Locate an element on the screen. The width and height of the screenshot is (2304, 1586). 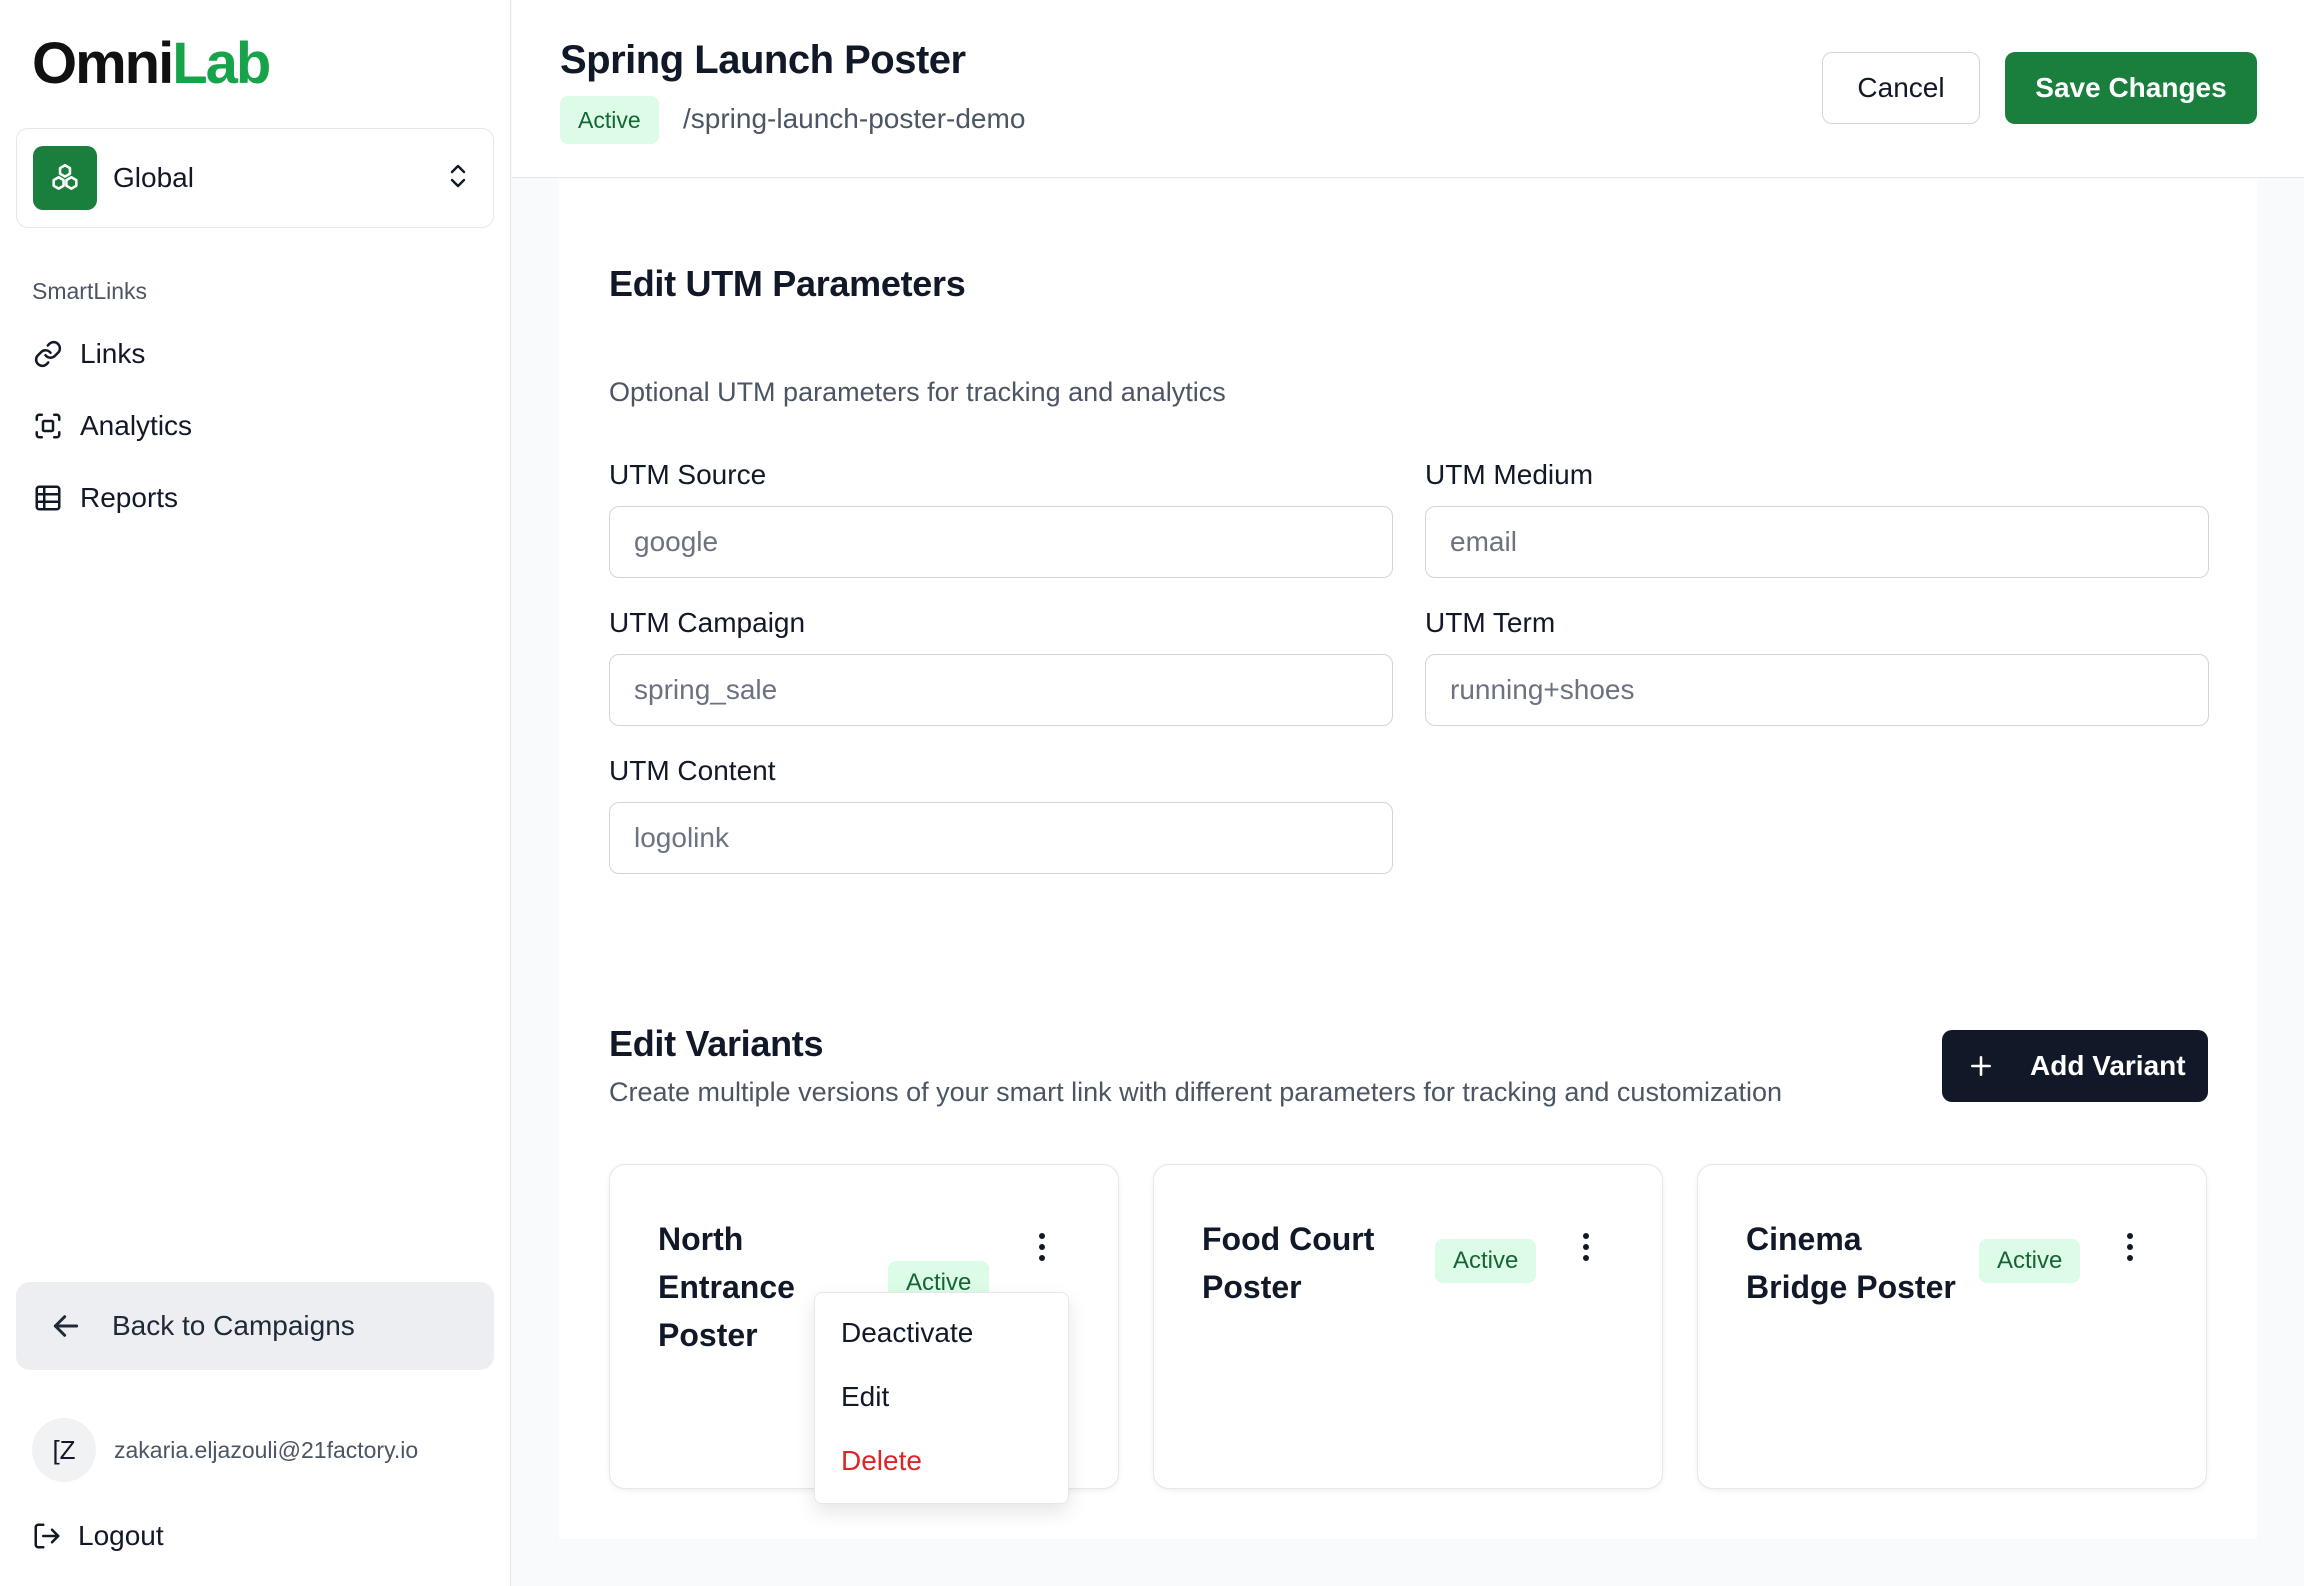
nav-section-label: SmartLinks is located at coordinates (90, 291).